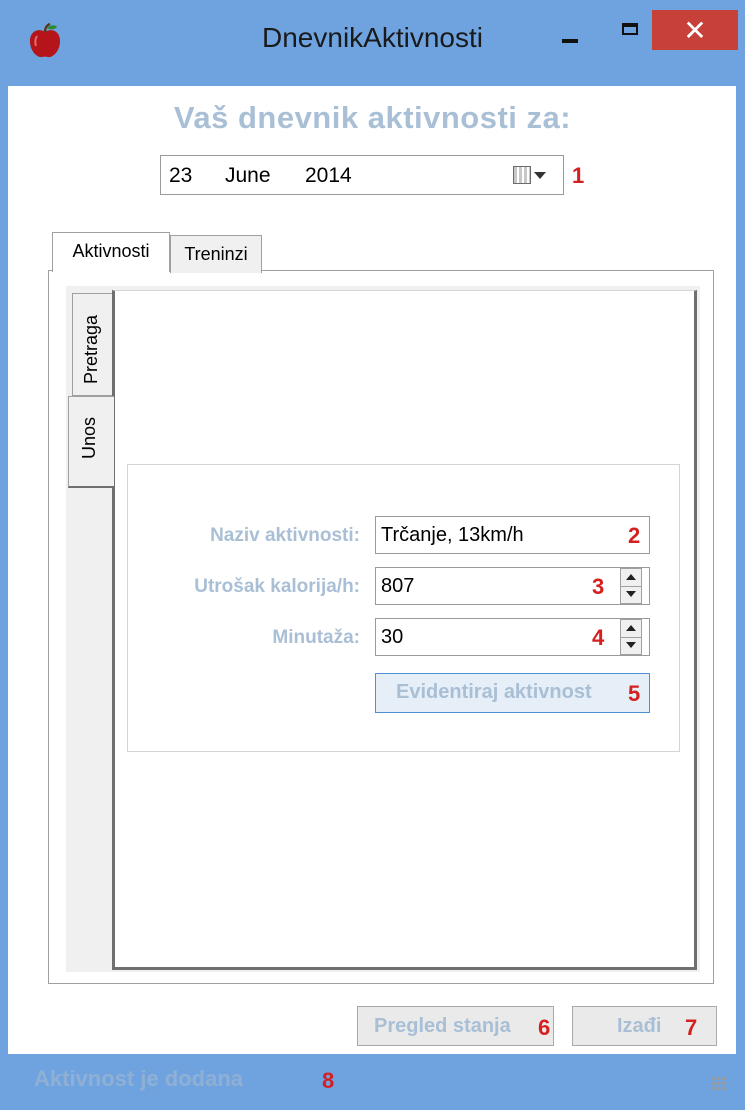 The image size is (745, 1110). I want to click on tab-aktivnosti: Aktivnosti, so click(111, 252).